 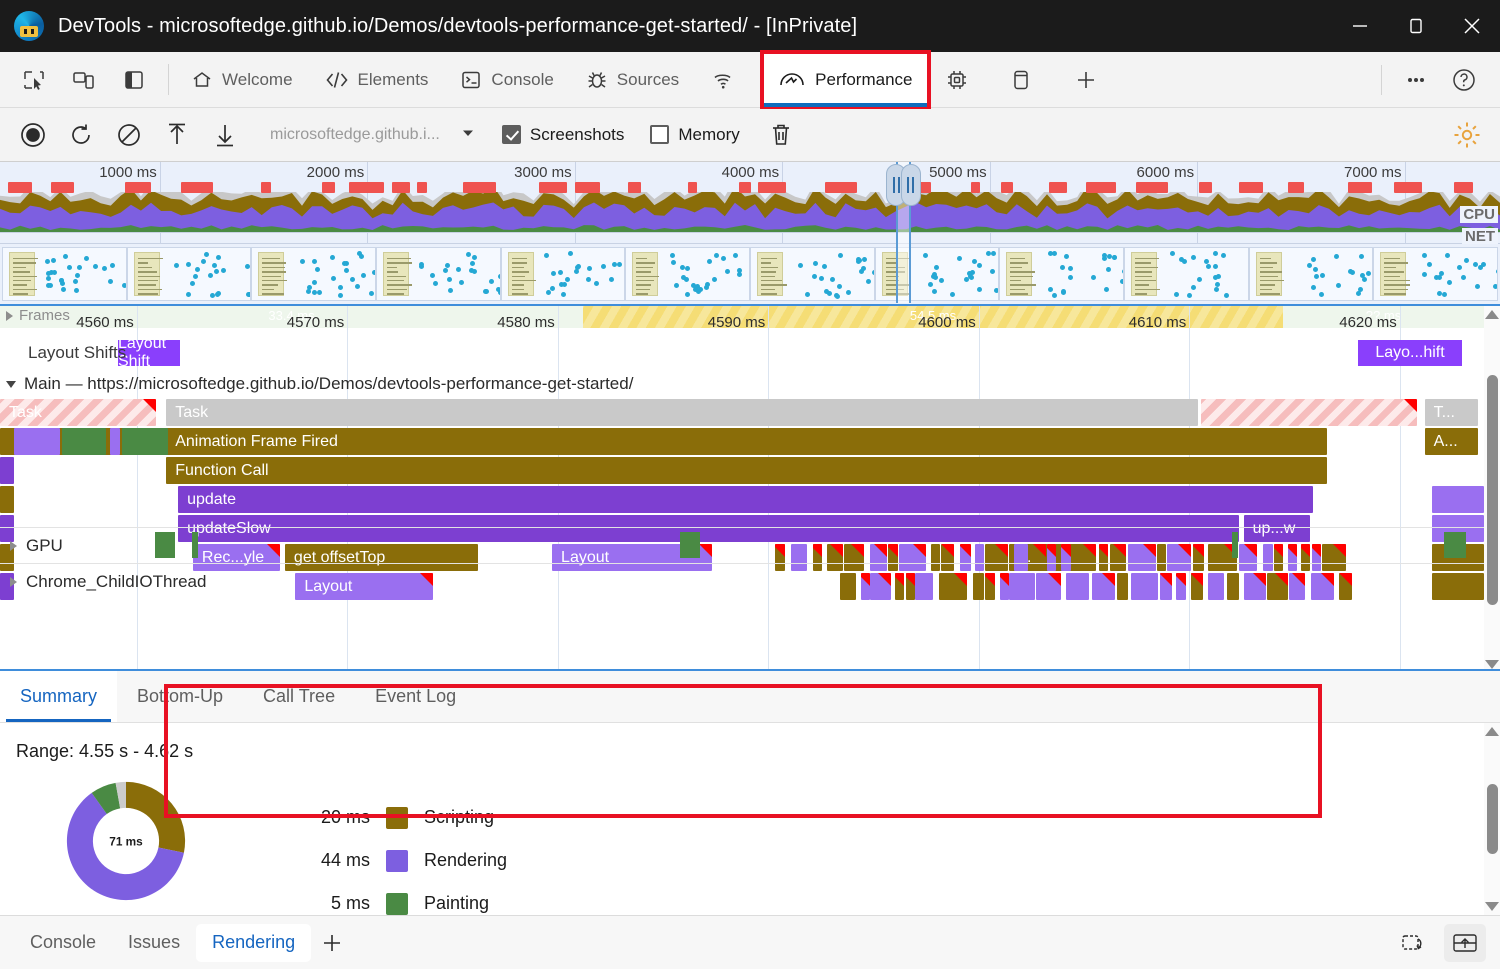 I want to click on capture-settings-gear-icon, so click(x=1467, y=135).